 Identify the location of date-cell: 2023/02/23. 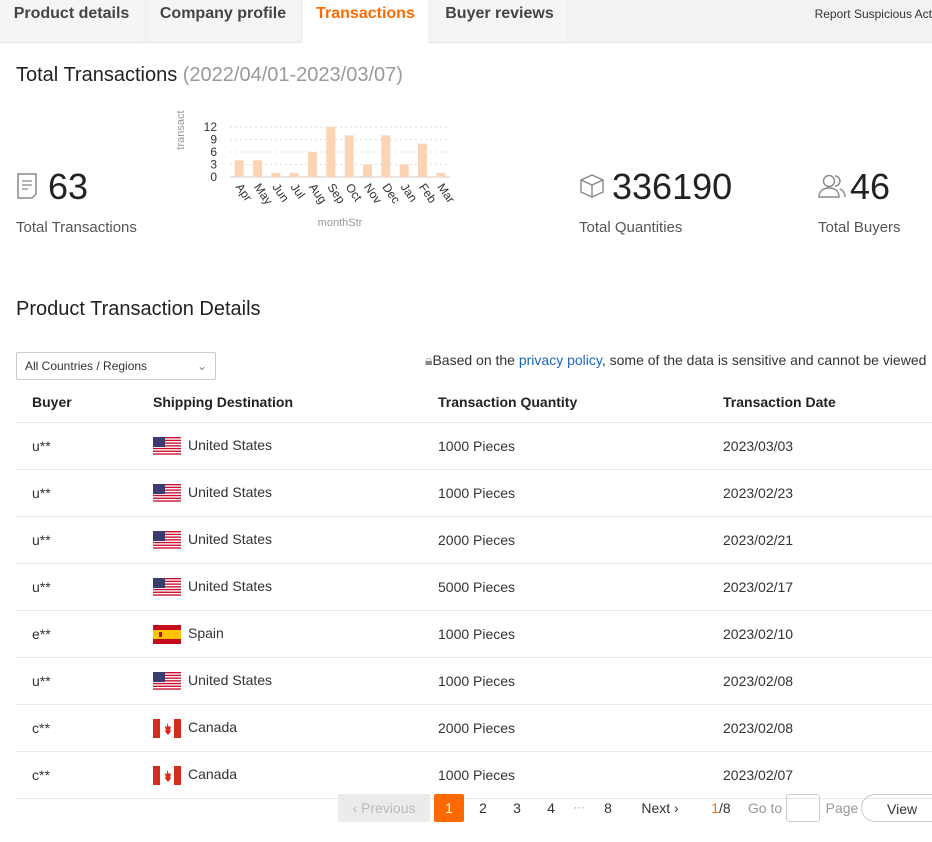
(827, 493).